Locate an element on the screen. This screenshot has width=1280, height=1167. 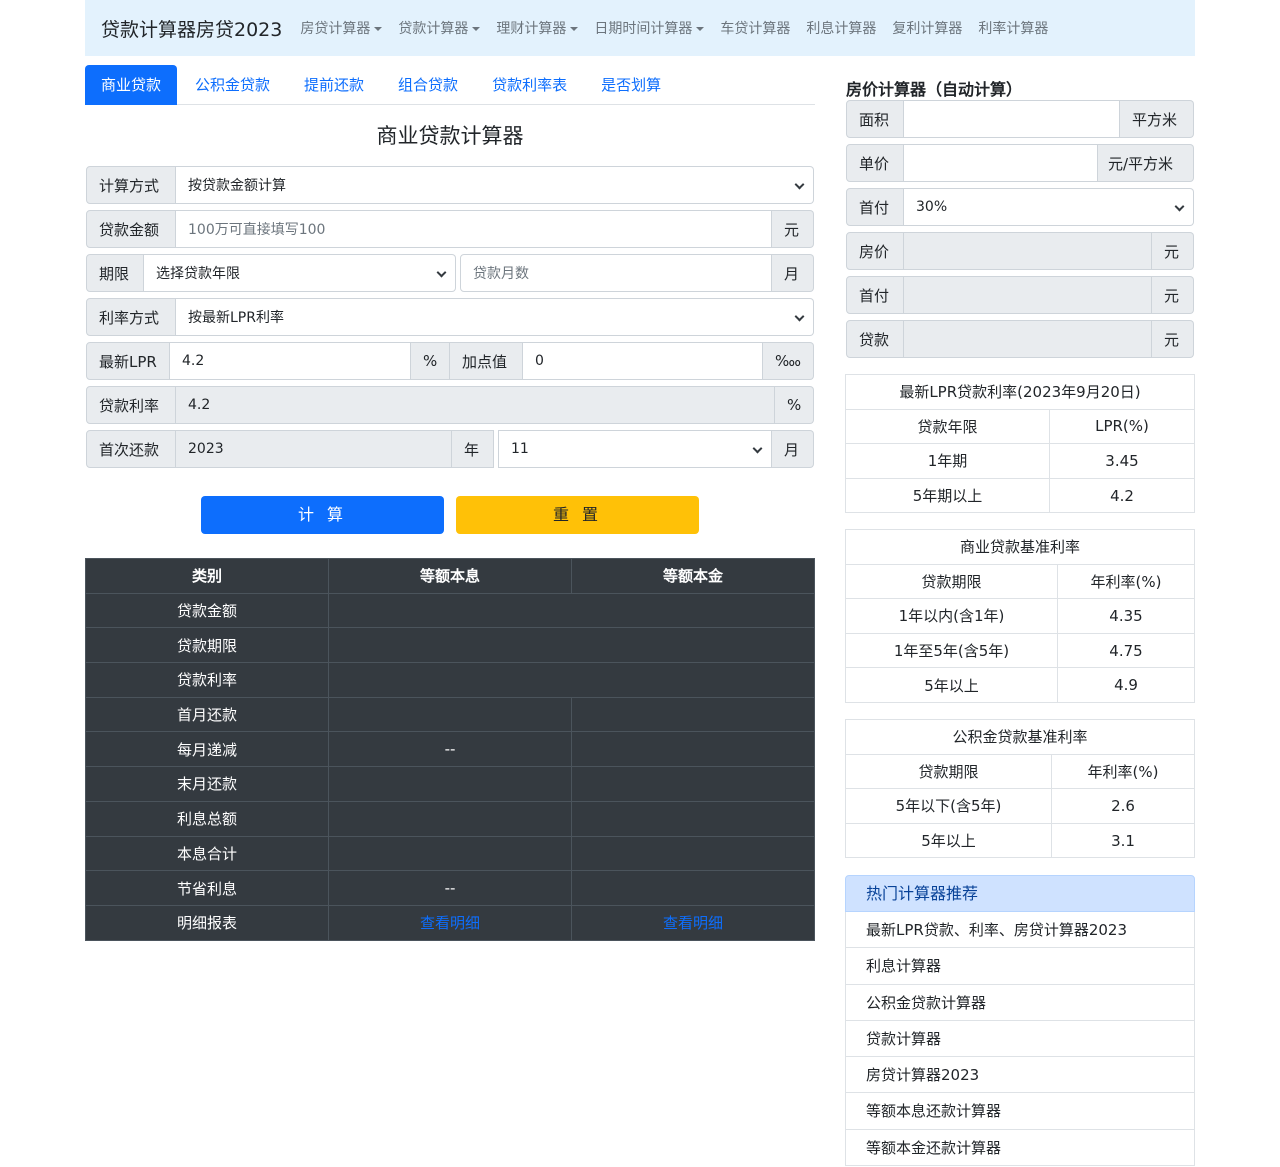
list-item: 贷款计算器 is located at coordinates (1020, 1039).